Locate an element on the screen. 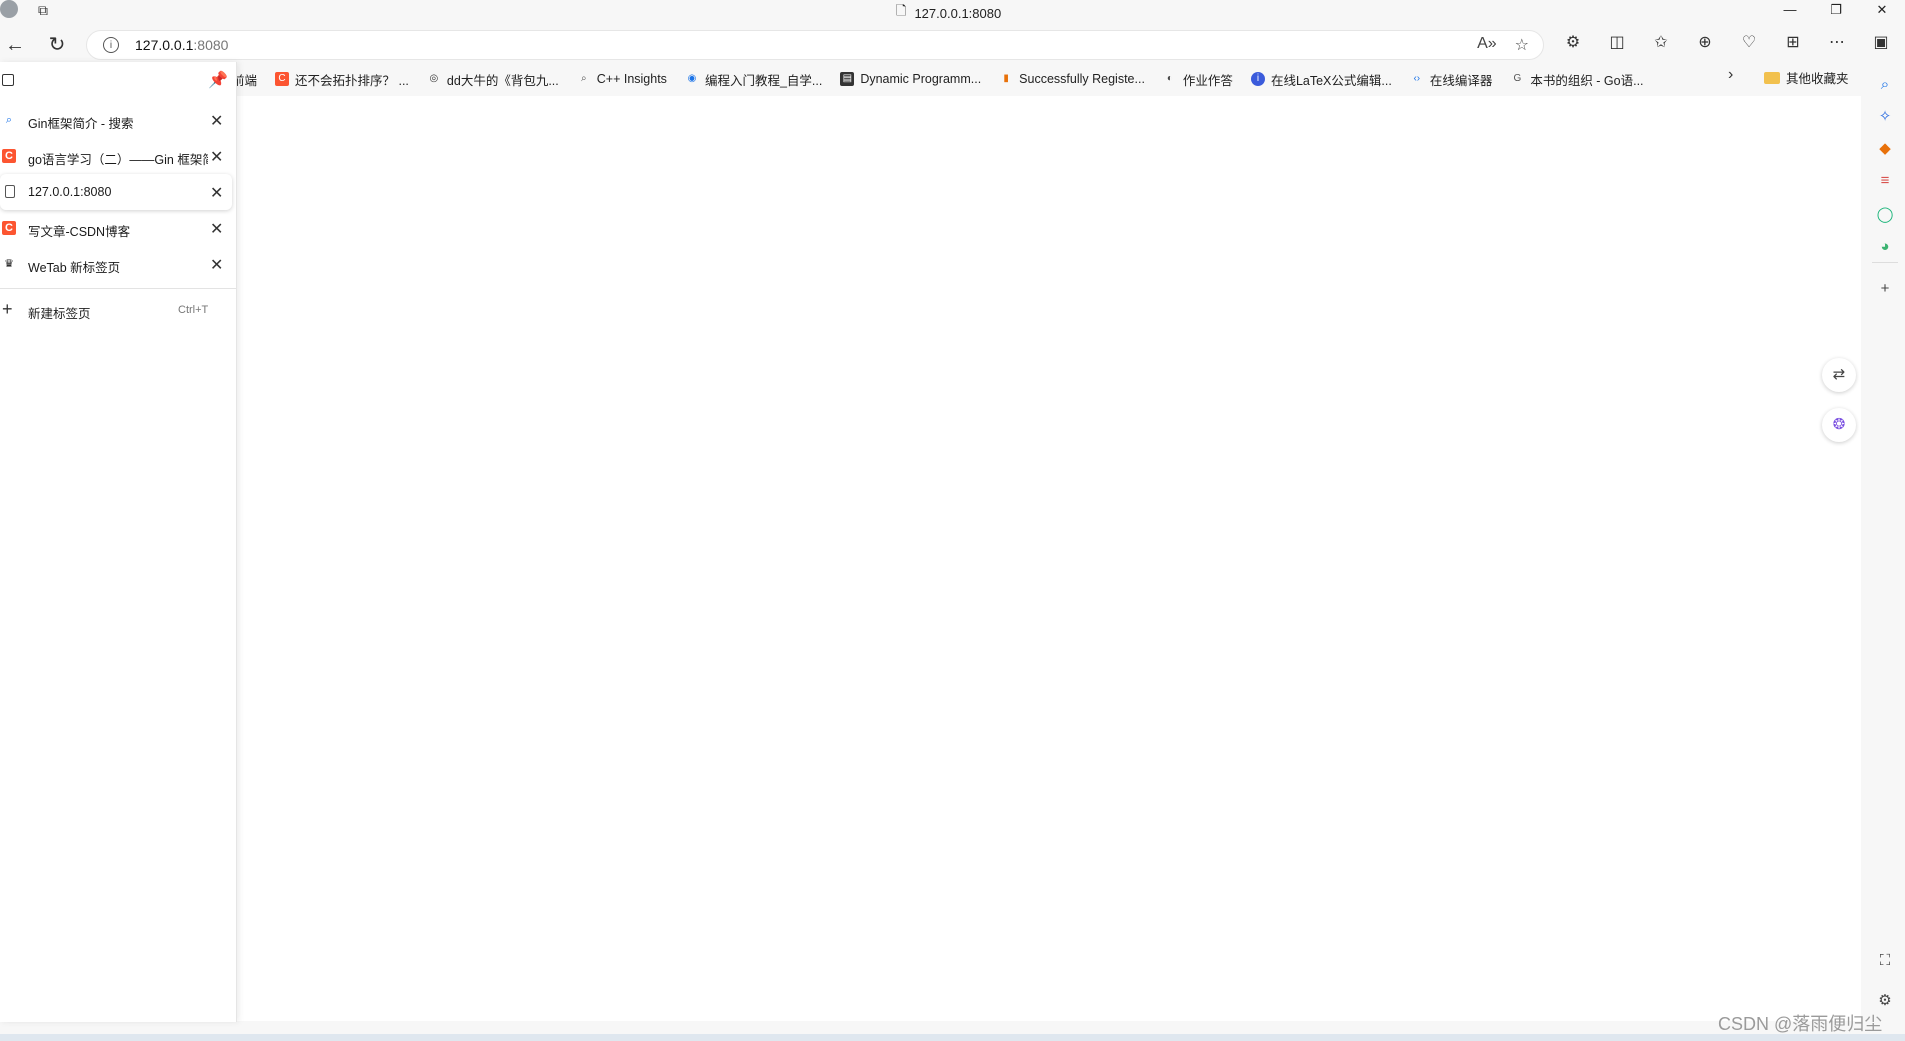 The image size is (1905, 1041). window-title-text: 127.0.0.1:8080 is located at coordinates (958, 13).